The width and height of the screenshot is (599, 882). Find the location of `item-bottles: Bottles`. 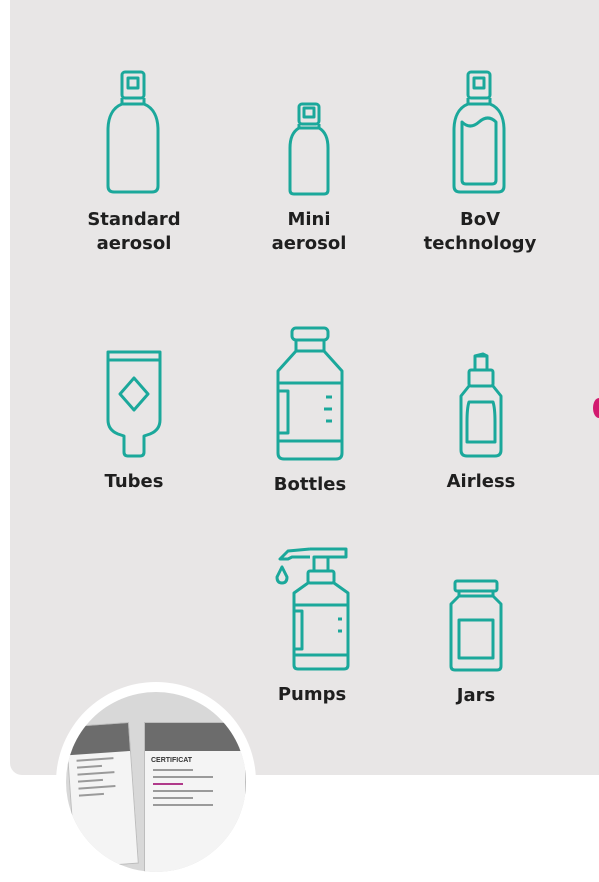

item-bottles: Bottles is located at coordinates (310, 411).